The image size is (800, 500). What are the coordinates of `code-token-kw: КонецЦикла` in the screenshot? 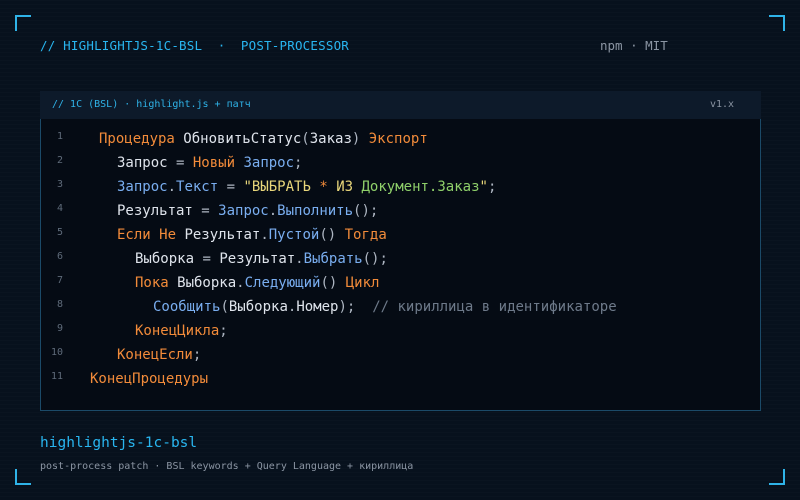 It's located at (177, 331).